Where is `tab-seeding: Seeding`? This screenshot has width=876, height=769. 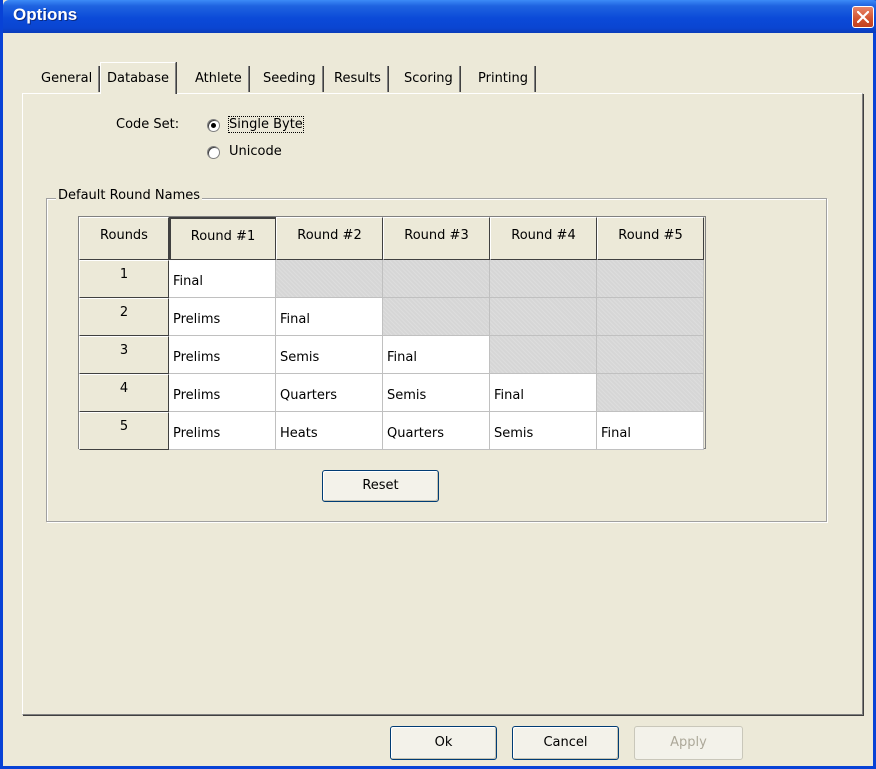
tab-seeding: Seeding is located at coordinates (290, 79).